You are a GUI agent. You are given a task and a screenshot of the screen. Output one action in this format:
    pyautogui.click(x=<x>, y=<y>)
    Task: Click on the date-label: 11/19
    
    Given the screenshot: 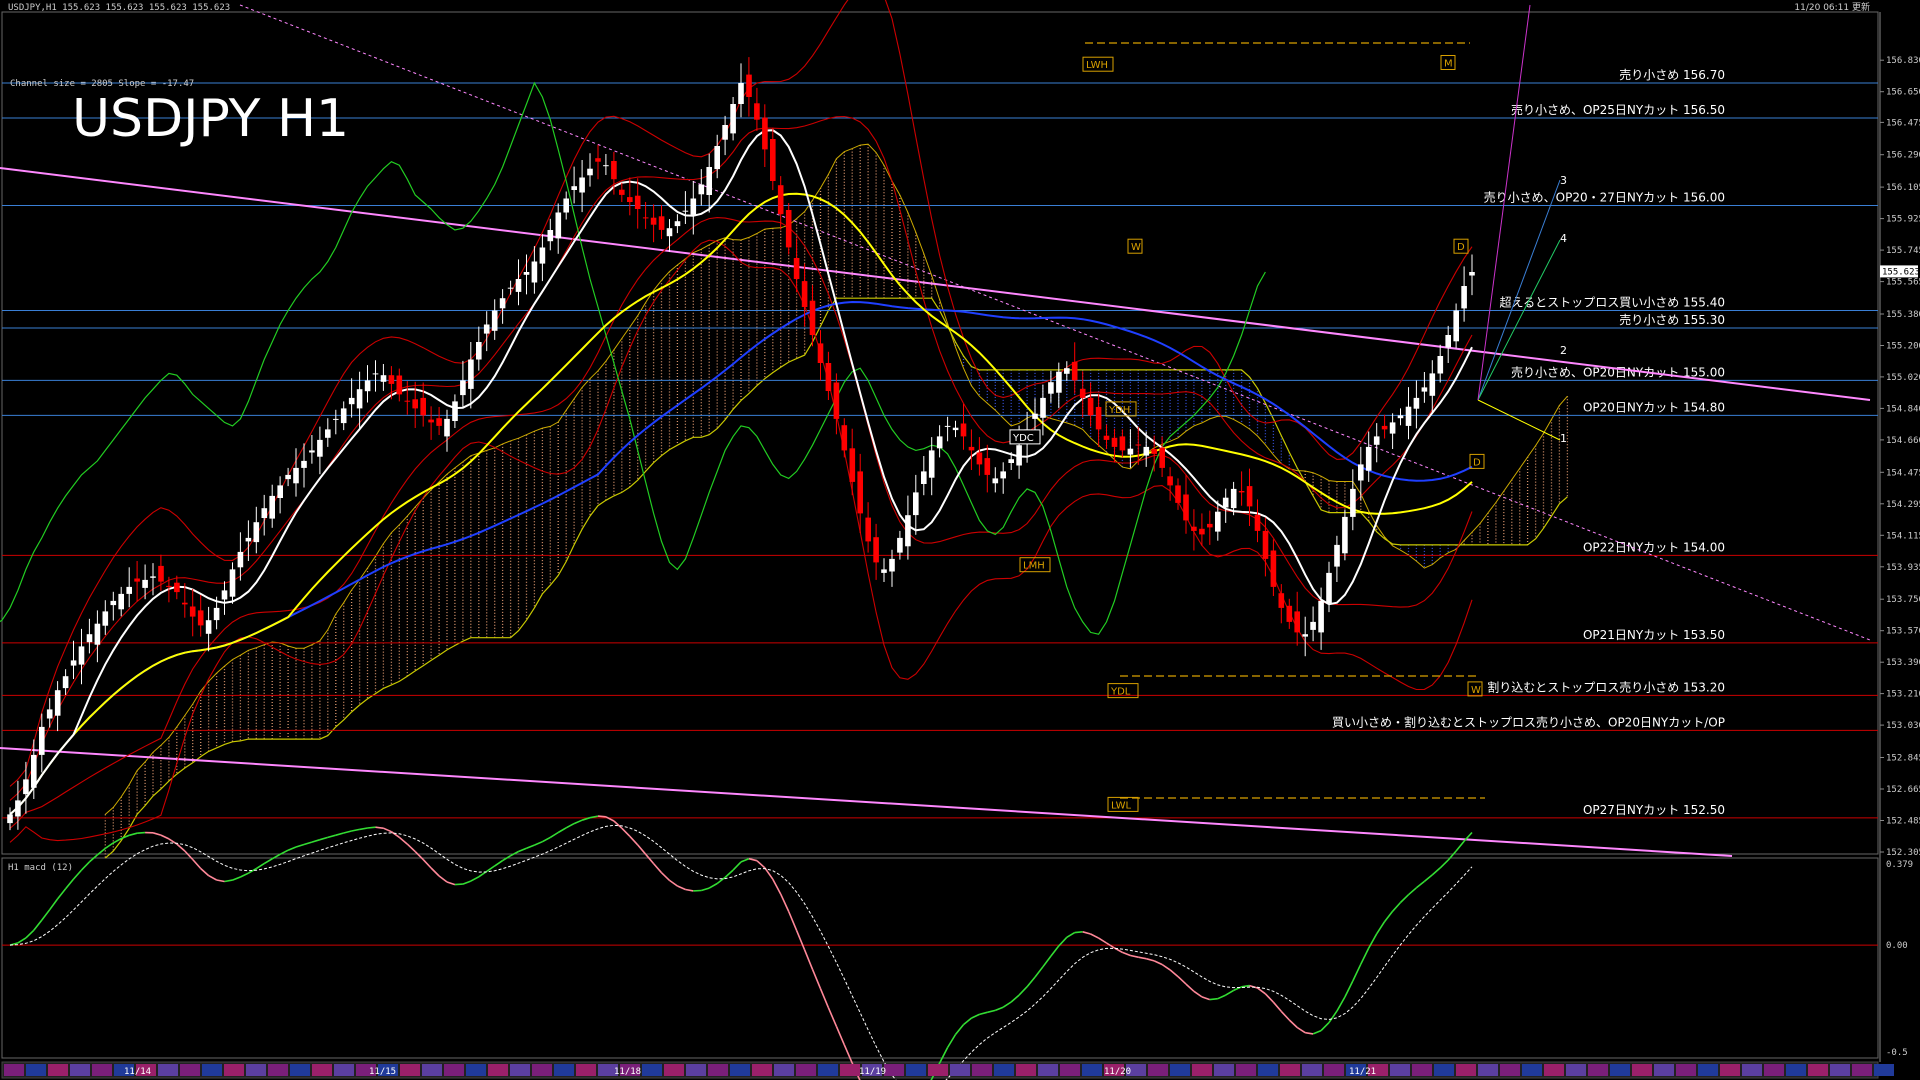 What is the action you would take?
    pyautogui.click(x=872, y=1072)
    